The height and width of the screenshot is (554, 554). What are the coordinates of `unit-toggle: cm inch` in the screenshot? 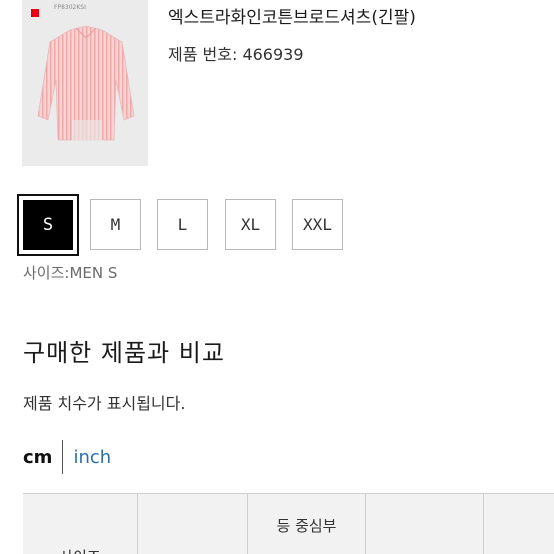 It's located at (67, 457).